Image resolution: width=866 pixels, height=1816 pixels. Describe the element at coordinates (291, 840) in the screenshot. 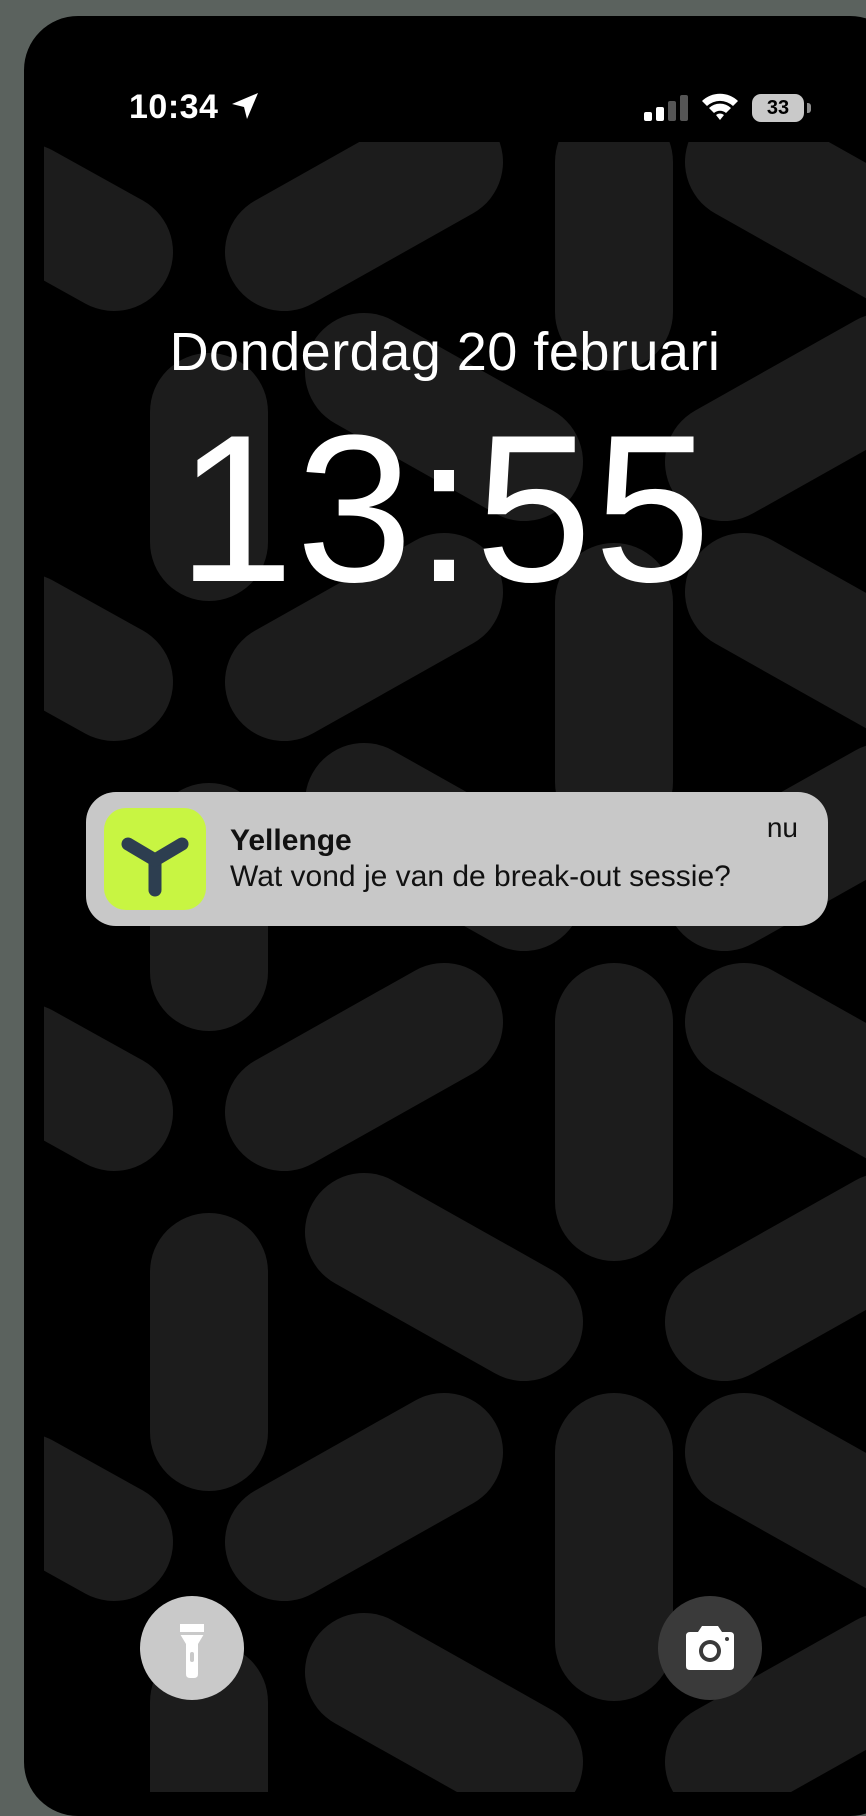

I see `notification-app-name: Yellenge` at that location.